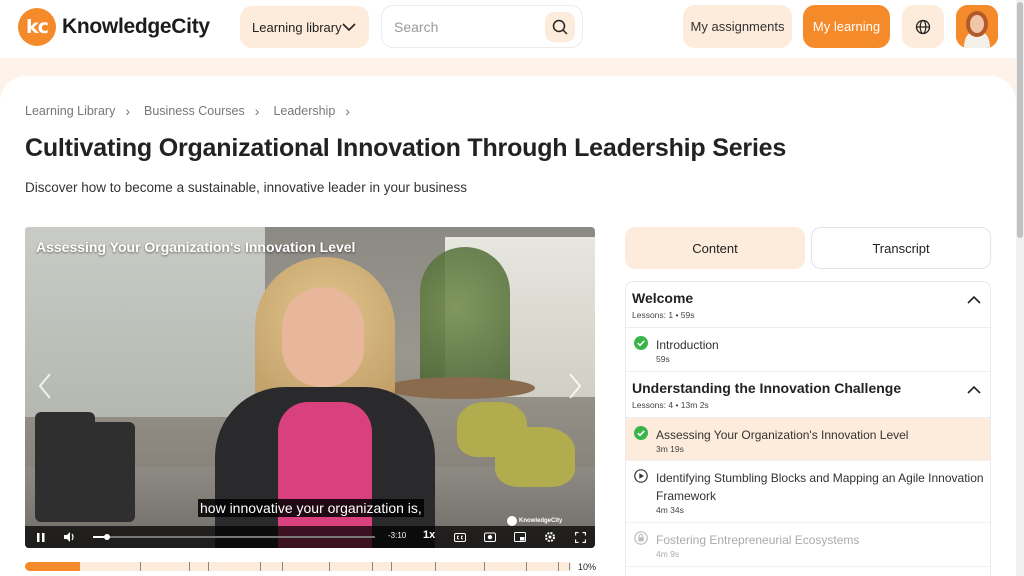 Image resolution: width=1024 pixels, height=576 pixels. What do you see at coordinates (469, 27) in the screenshot?
I see `search-input` at bounding box center [469, 27].